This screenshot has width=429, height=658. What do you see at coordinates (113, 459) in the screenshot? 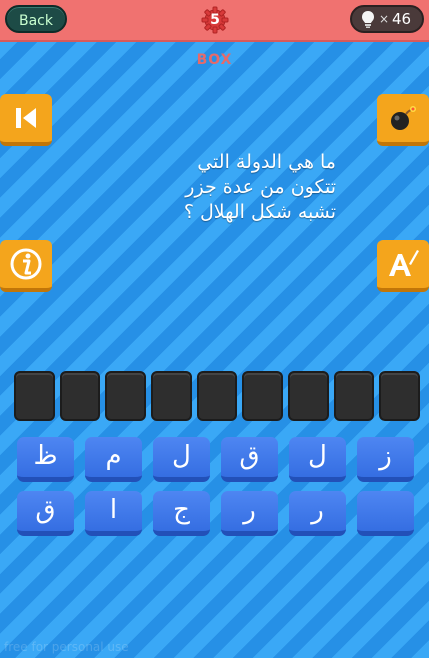
I see `letter-key: م` at bounding box center [113, 459].